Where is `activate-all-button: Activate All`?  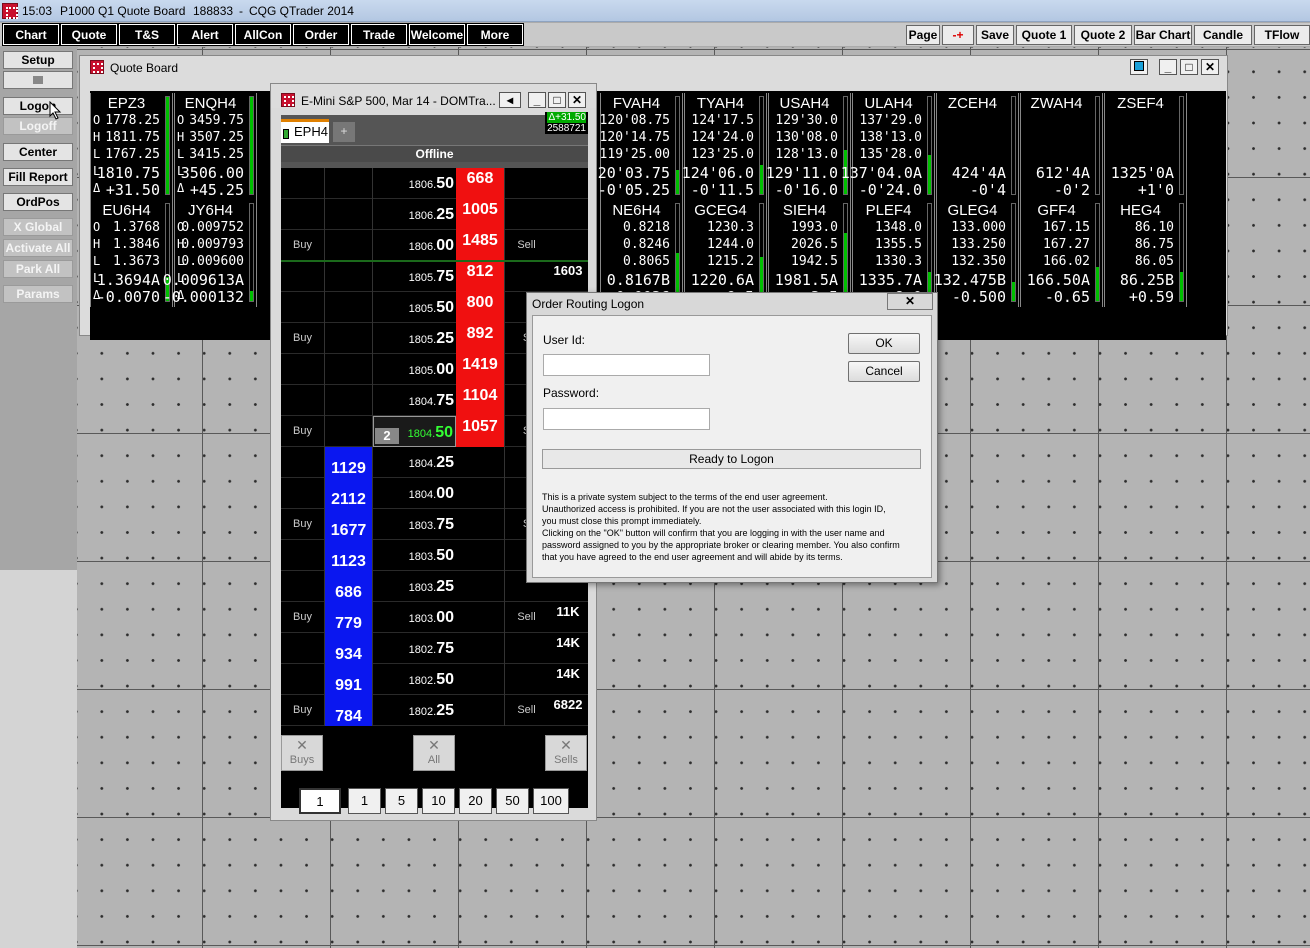 activate-all-button: Activate All is located at coordinates (38, 248).